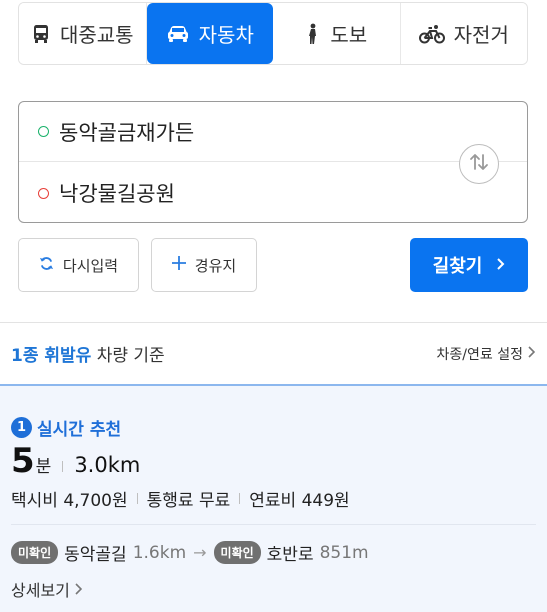 This screenshot has height=612, width=547. What do you see at coordinates (79, 430) in the screenshot?
I see `recommend-label: 실시간 추천` at bounding box center [79, 430].